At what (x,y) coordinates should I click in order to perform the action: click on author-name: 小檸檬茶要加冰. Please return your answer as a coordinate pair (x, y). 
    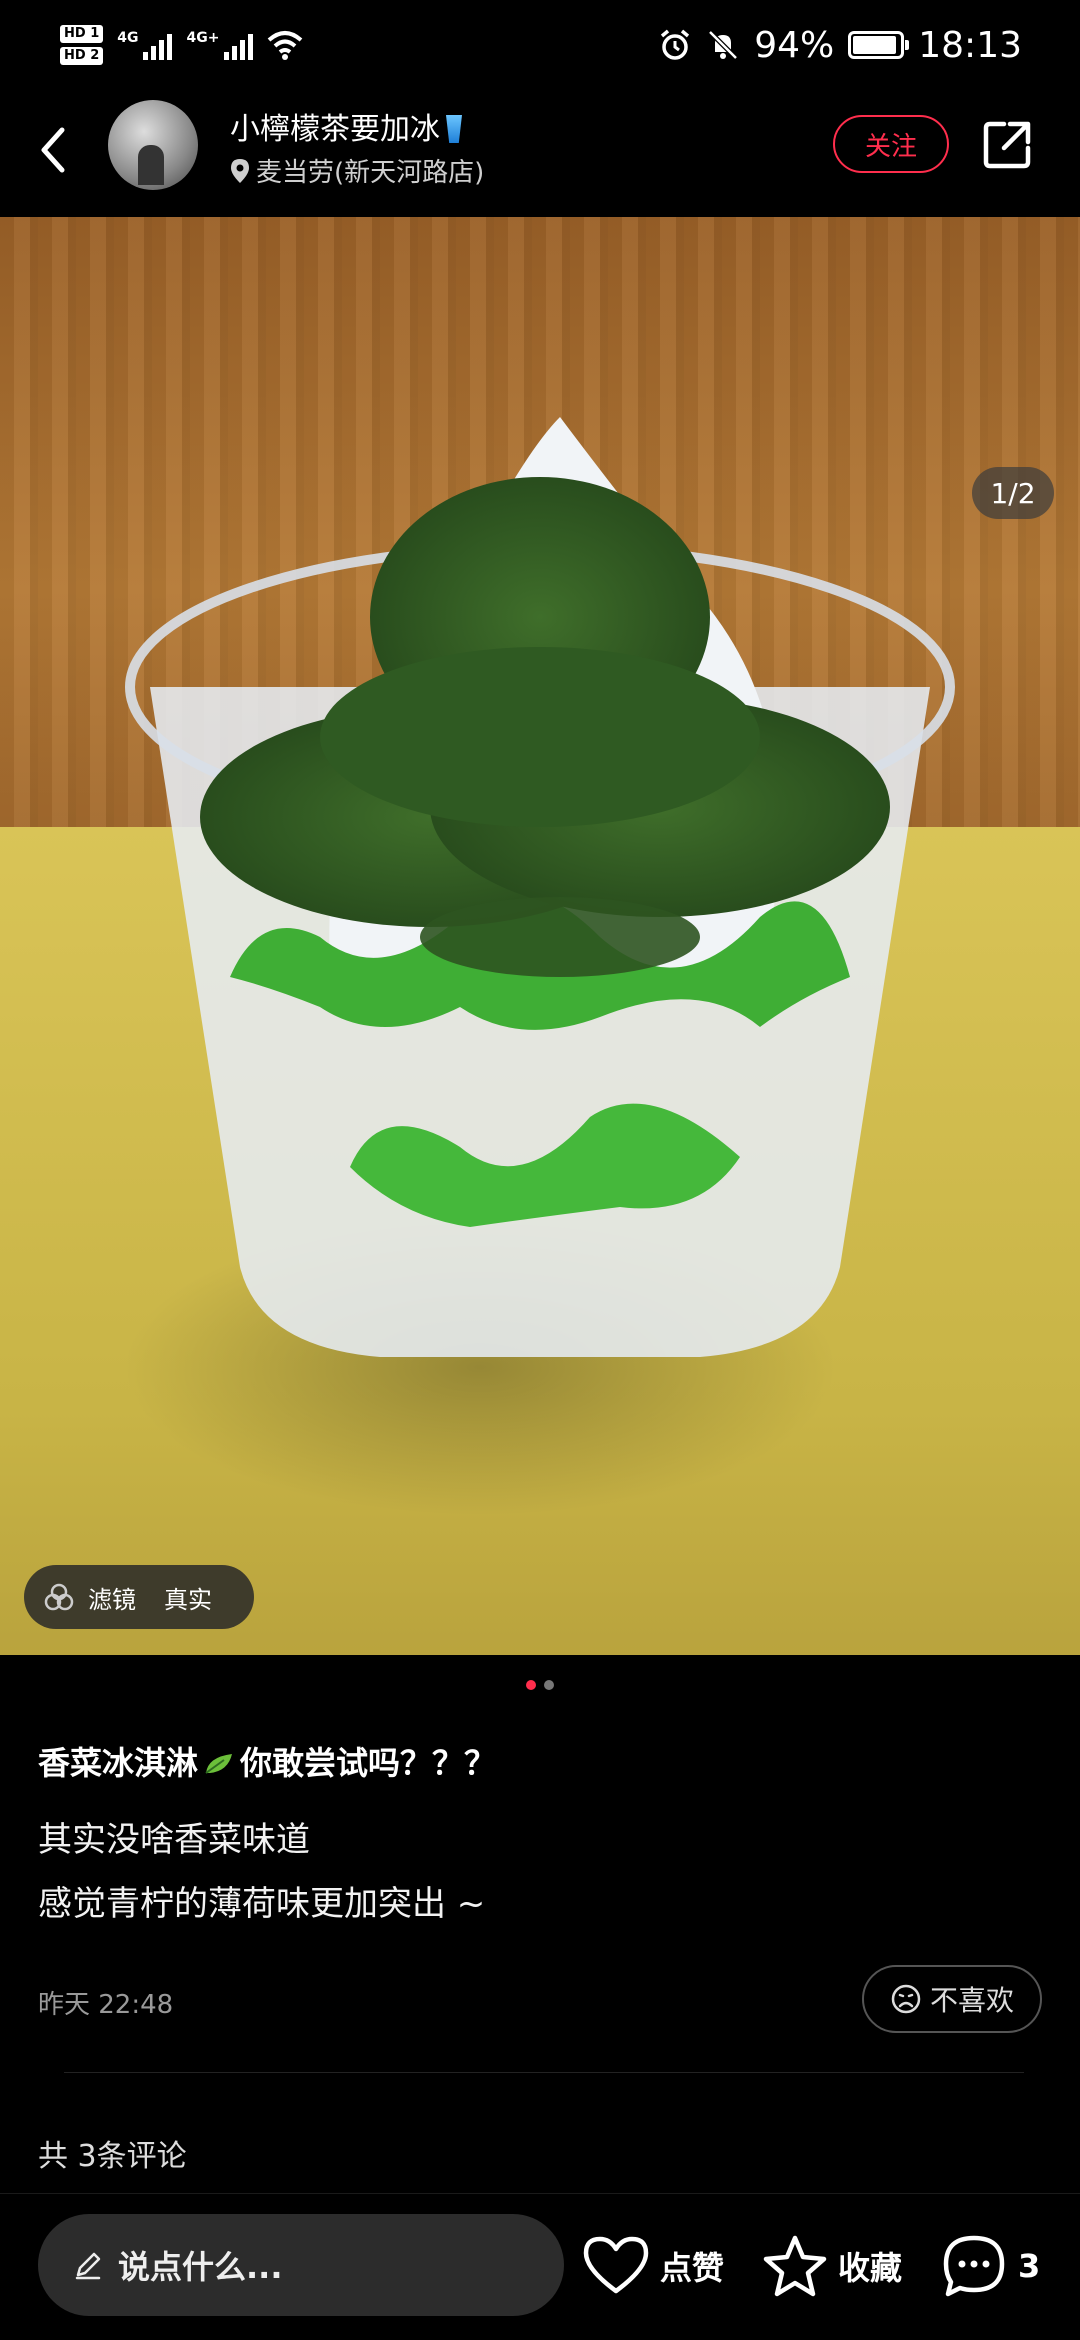
    Looking at the image, I should click on (346, 126).